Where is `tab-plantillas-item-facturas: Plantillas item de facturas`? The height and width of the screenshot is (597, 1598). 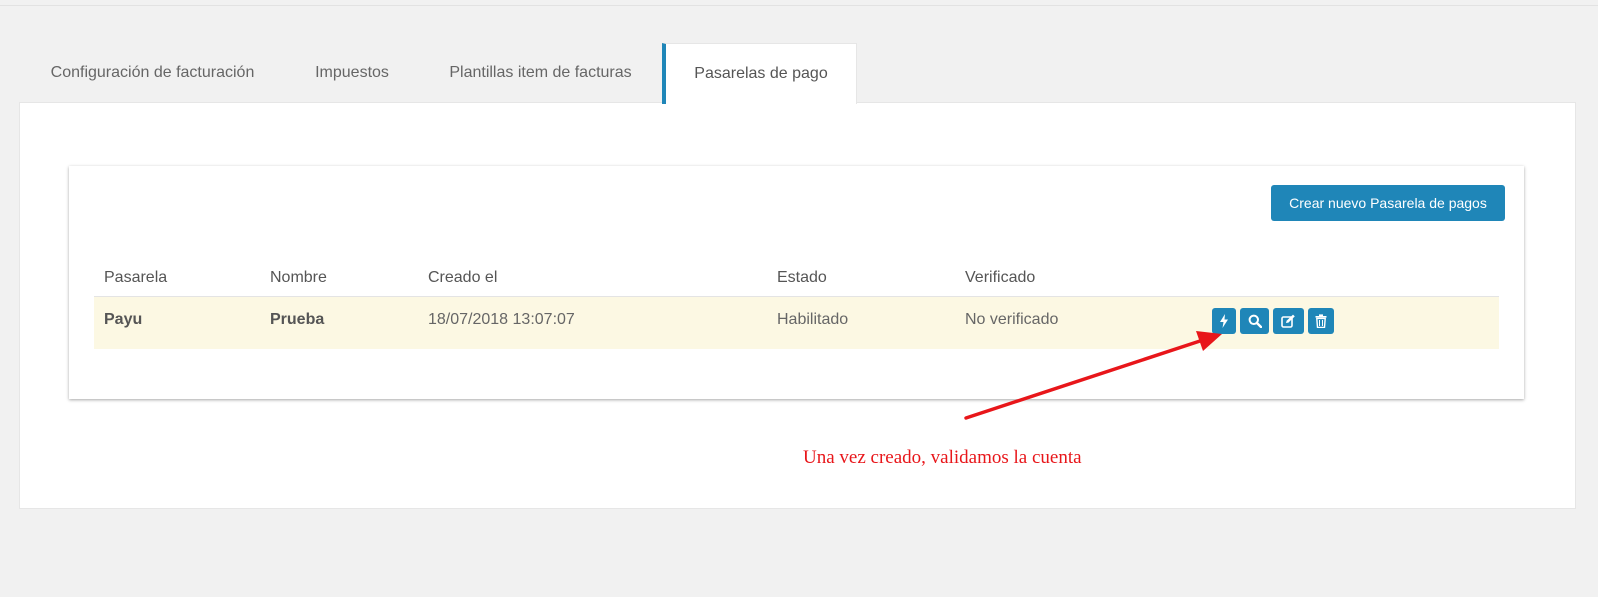
tab-plantillas-item-facturas: Plantillas item de facturas is located at coordinates (540, 73).